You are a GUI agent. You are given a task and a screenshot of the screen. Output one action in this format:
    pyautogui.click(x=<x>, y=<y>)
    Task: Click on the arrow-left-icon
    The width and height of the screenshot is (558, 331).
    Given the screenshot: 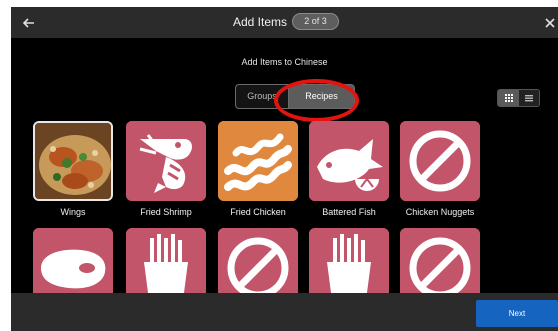 What is the action you would take?
    pyautogui.click(x=28, y=23)
    